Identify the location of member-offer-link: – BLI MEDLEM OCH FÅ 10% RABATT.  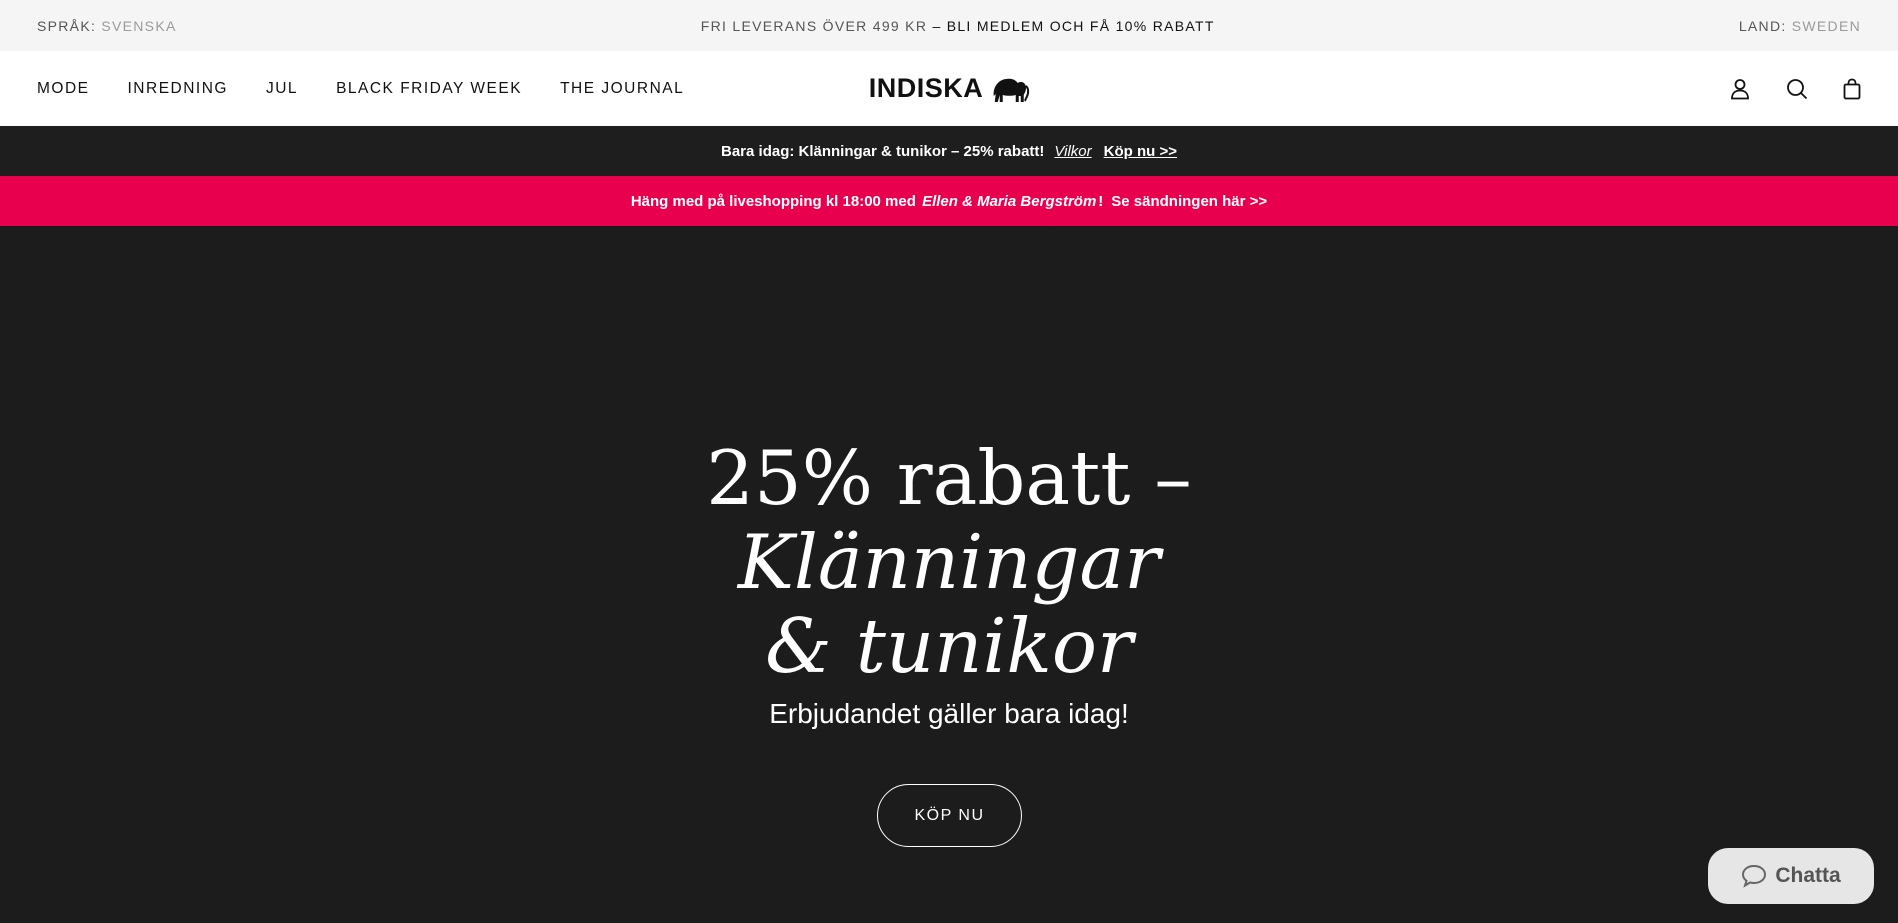
(1073, 26).